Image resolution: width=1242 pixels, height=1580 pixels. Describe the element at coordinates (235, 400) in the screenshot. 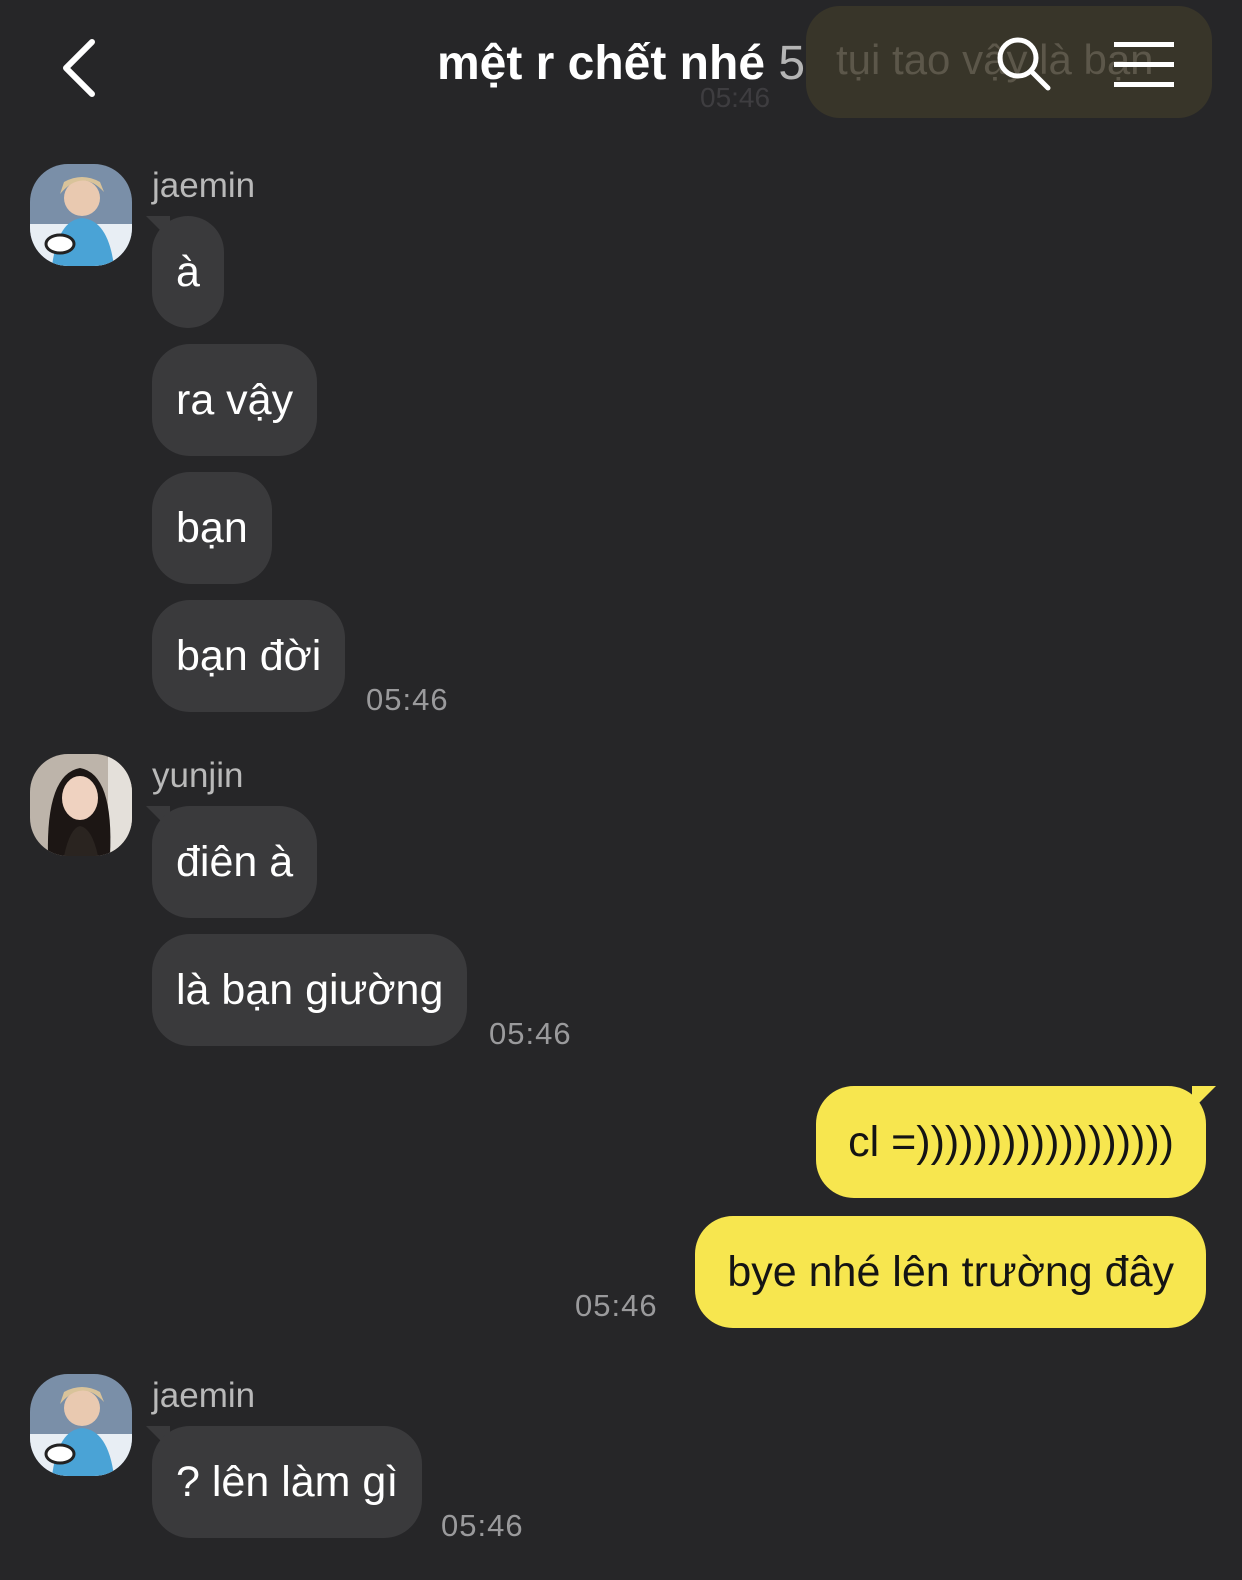

I see `incoming-message: ra vậy` at that location.